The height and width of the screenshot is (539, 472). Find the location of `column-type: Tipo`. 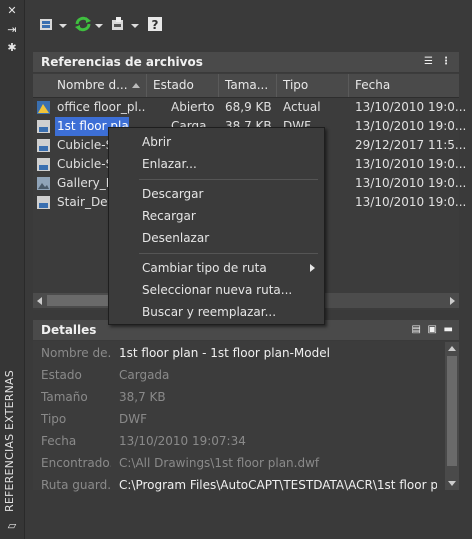

column-type: Tipo is located at coordinates (313, 85).